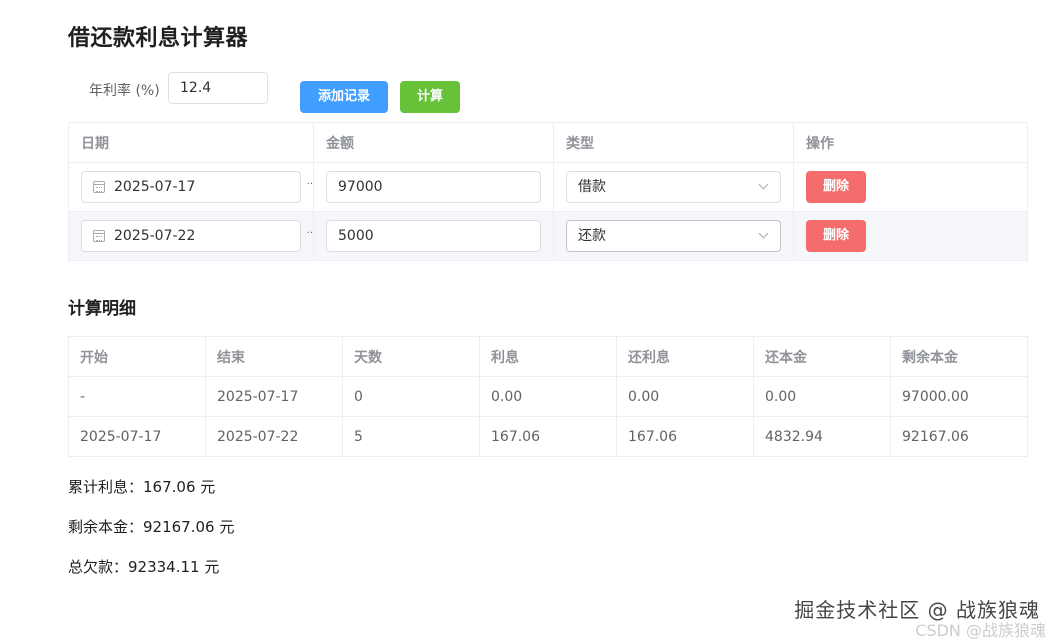 The image size is (1058, 643). Describe the element at coordinates (344, 97) in the screenshot. I see `add-record-button: 添加记录` at that location.